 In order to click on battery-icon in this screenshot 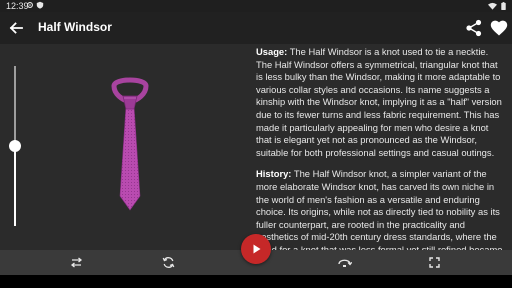, I will do `click(503, 6)`.